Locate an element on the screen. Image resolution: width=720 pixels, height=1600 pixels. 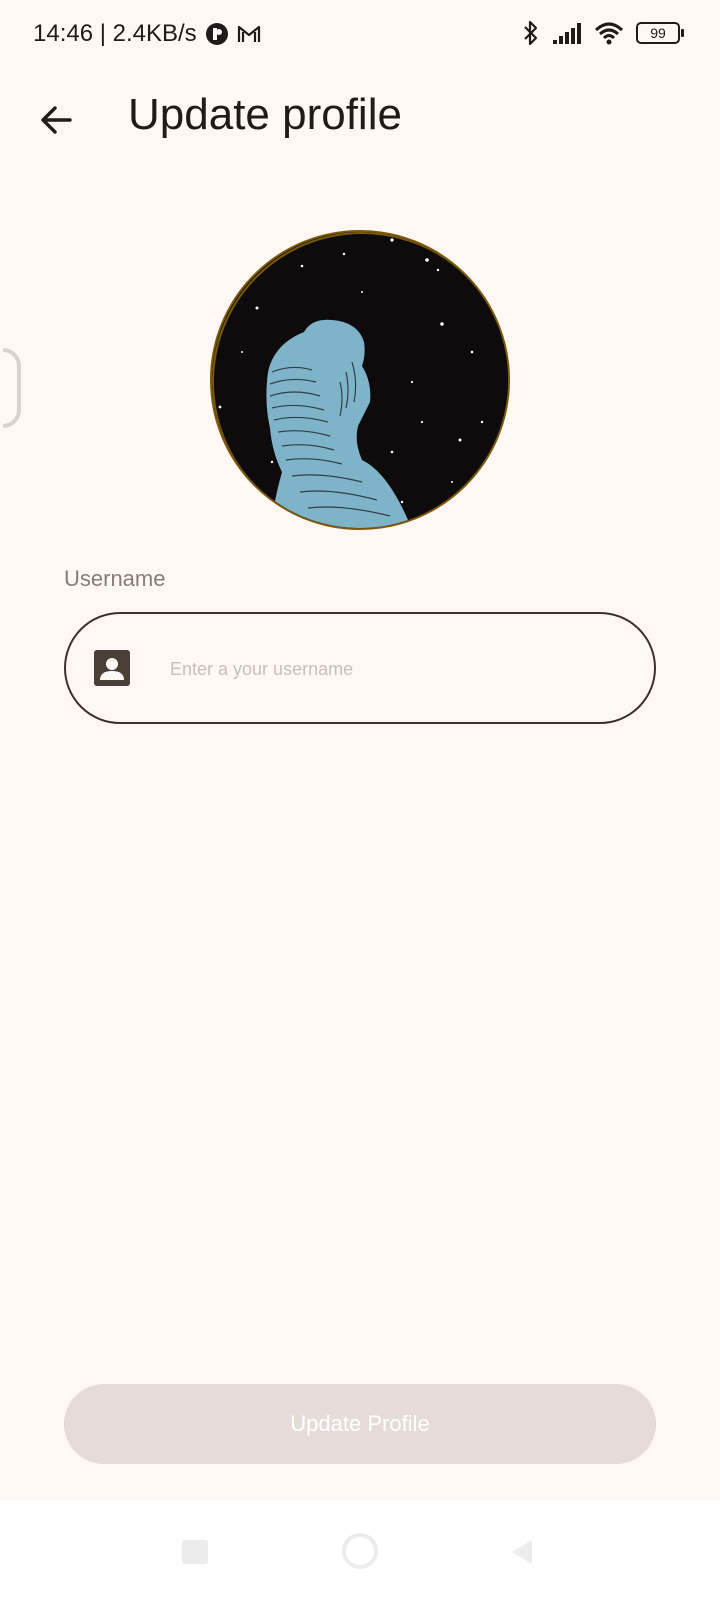
app-bar: Update profile is located at coordinates (360, 120).